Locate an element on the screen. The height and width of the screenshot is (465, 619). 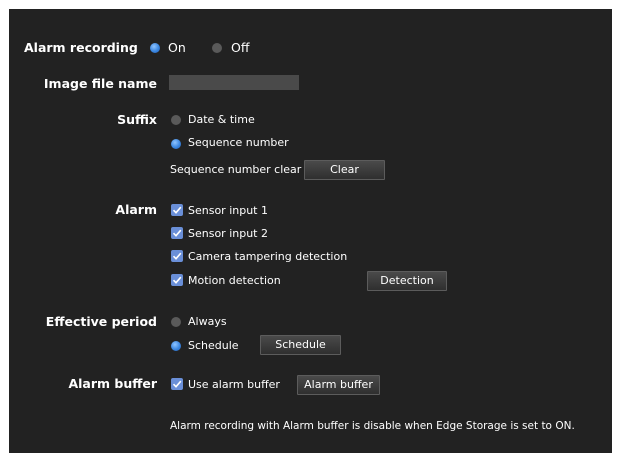
image-file-name-label: Image file name is located at coordinates (100, 83).